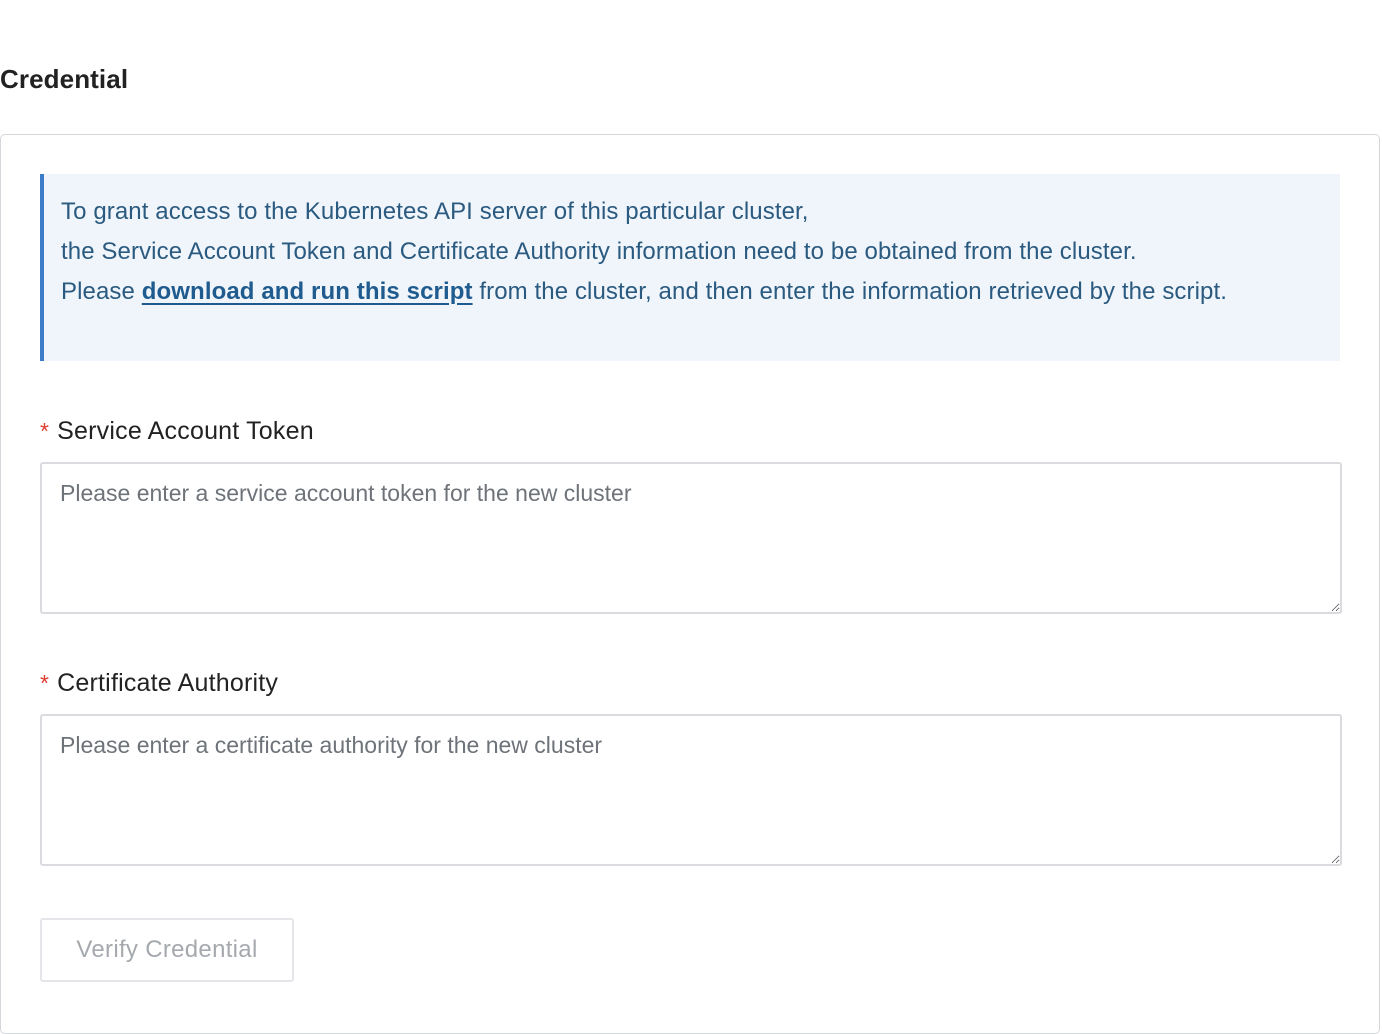  Describe the element at coordinates (691, 538) in the screenshot. I see `service-account-token-input` at that location.